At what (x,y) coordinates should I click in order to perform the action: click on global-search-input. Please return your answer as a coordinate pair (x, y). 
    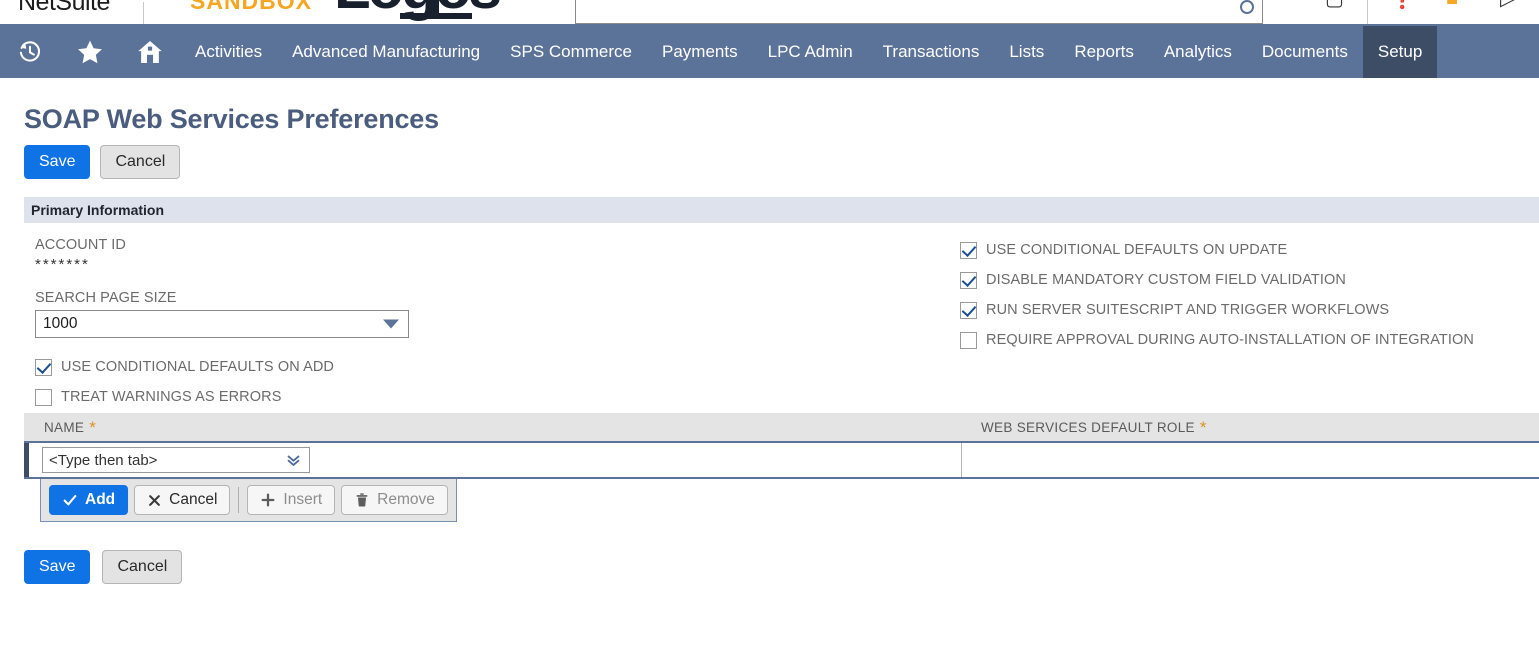
    Looking at the image, I should click on (919, 12).